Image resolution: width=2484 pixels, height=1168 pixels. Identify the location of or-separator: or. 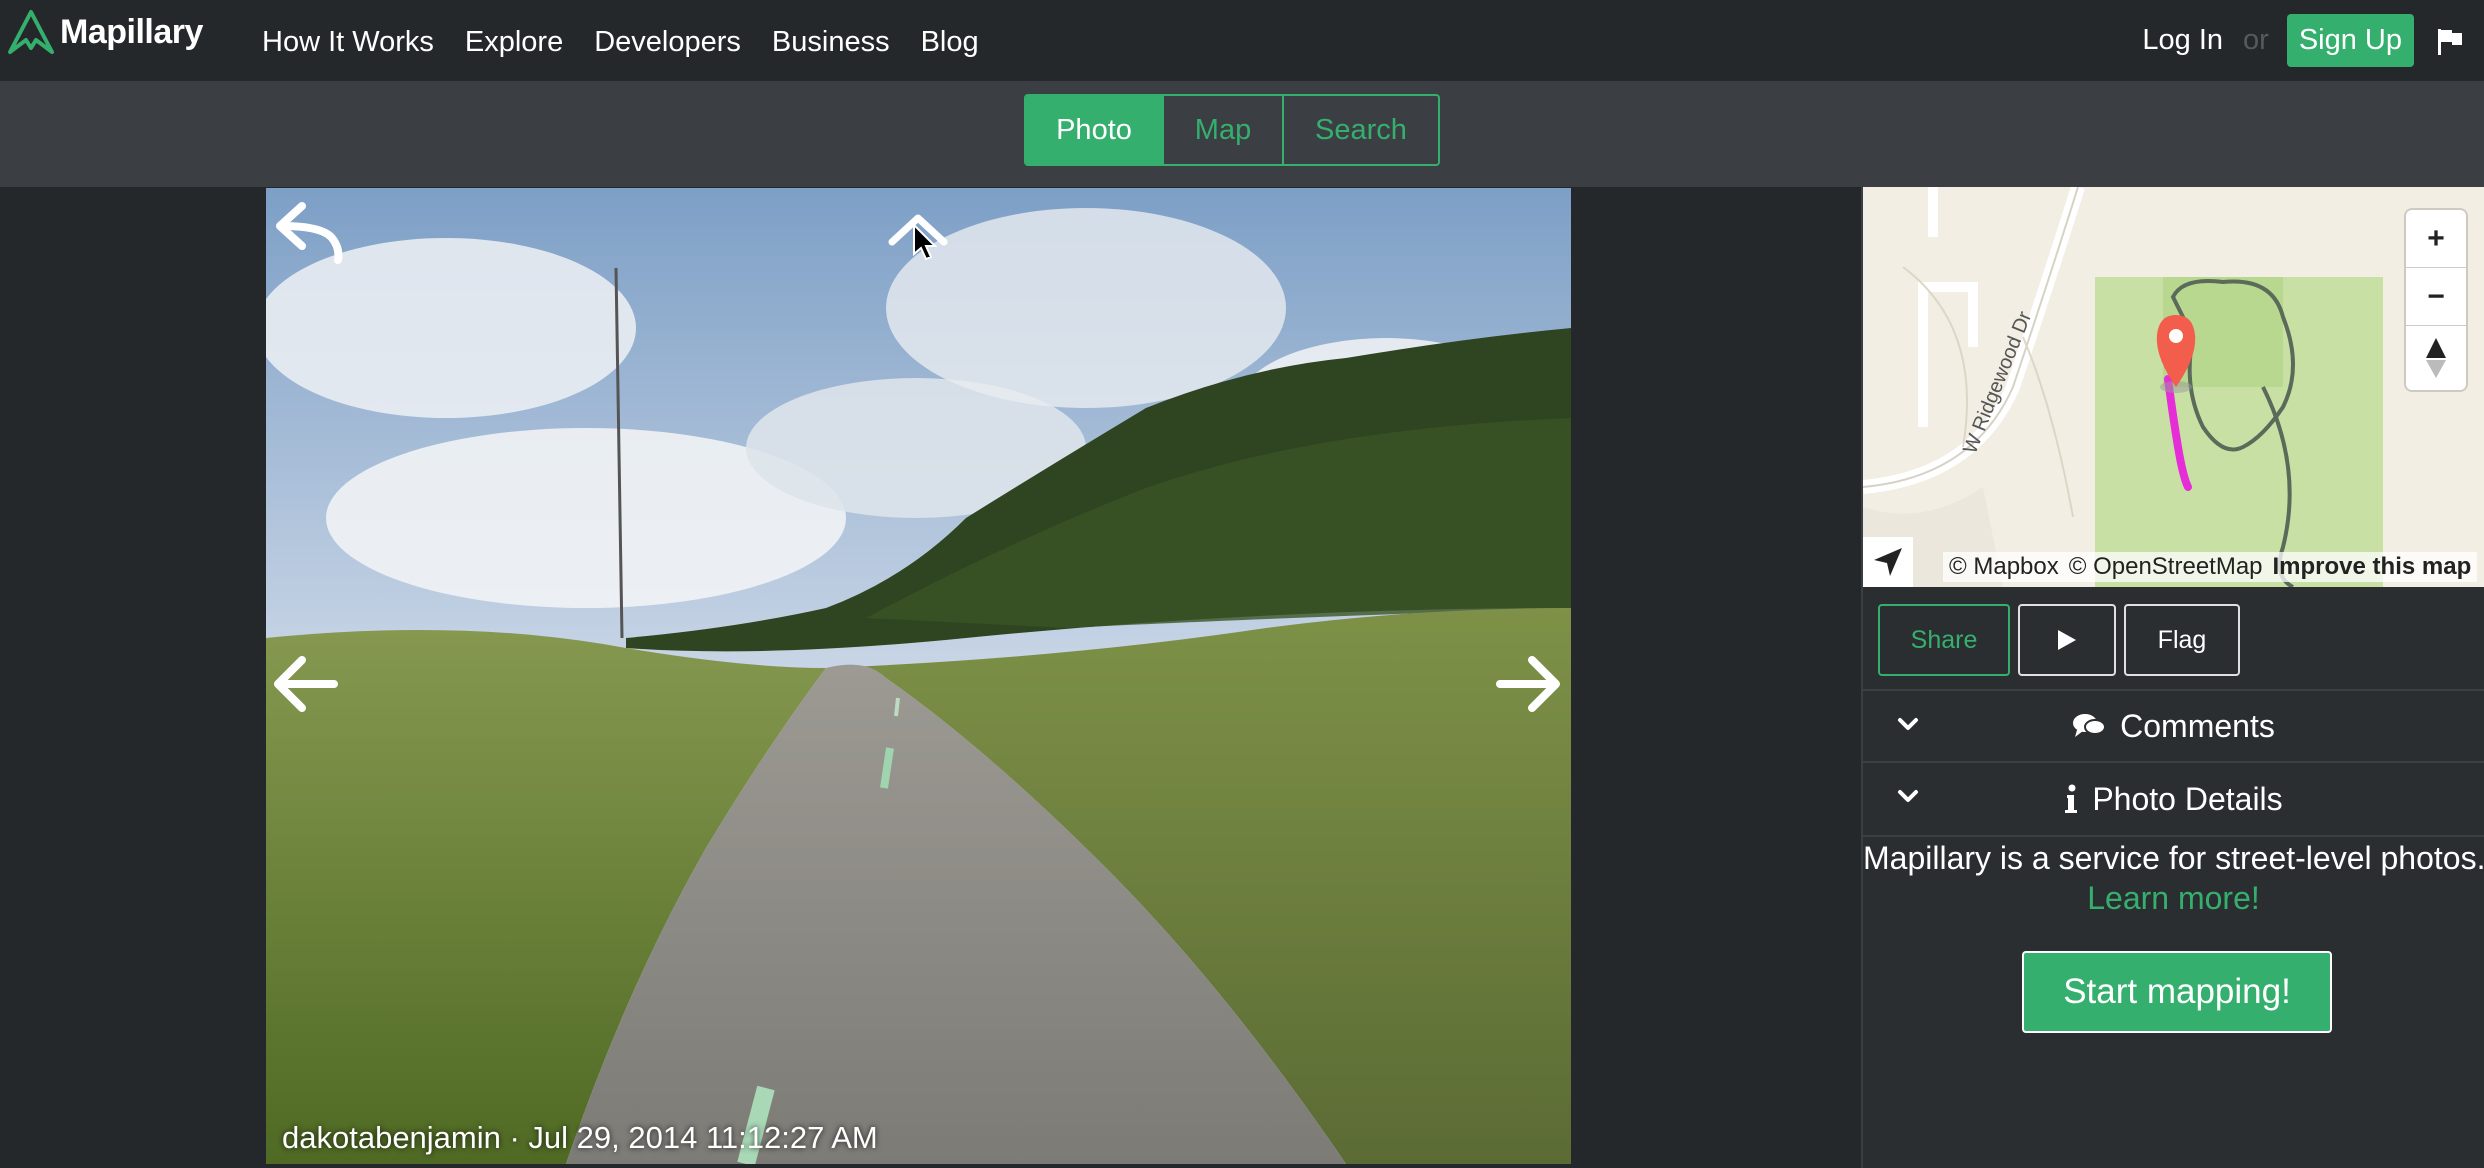
(2256, 40).